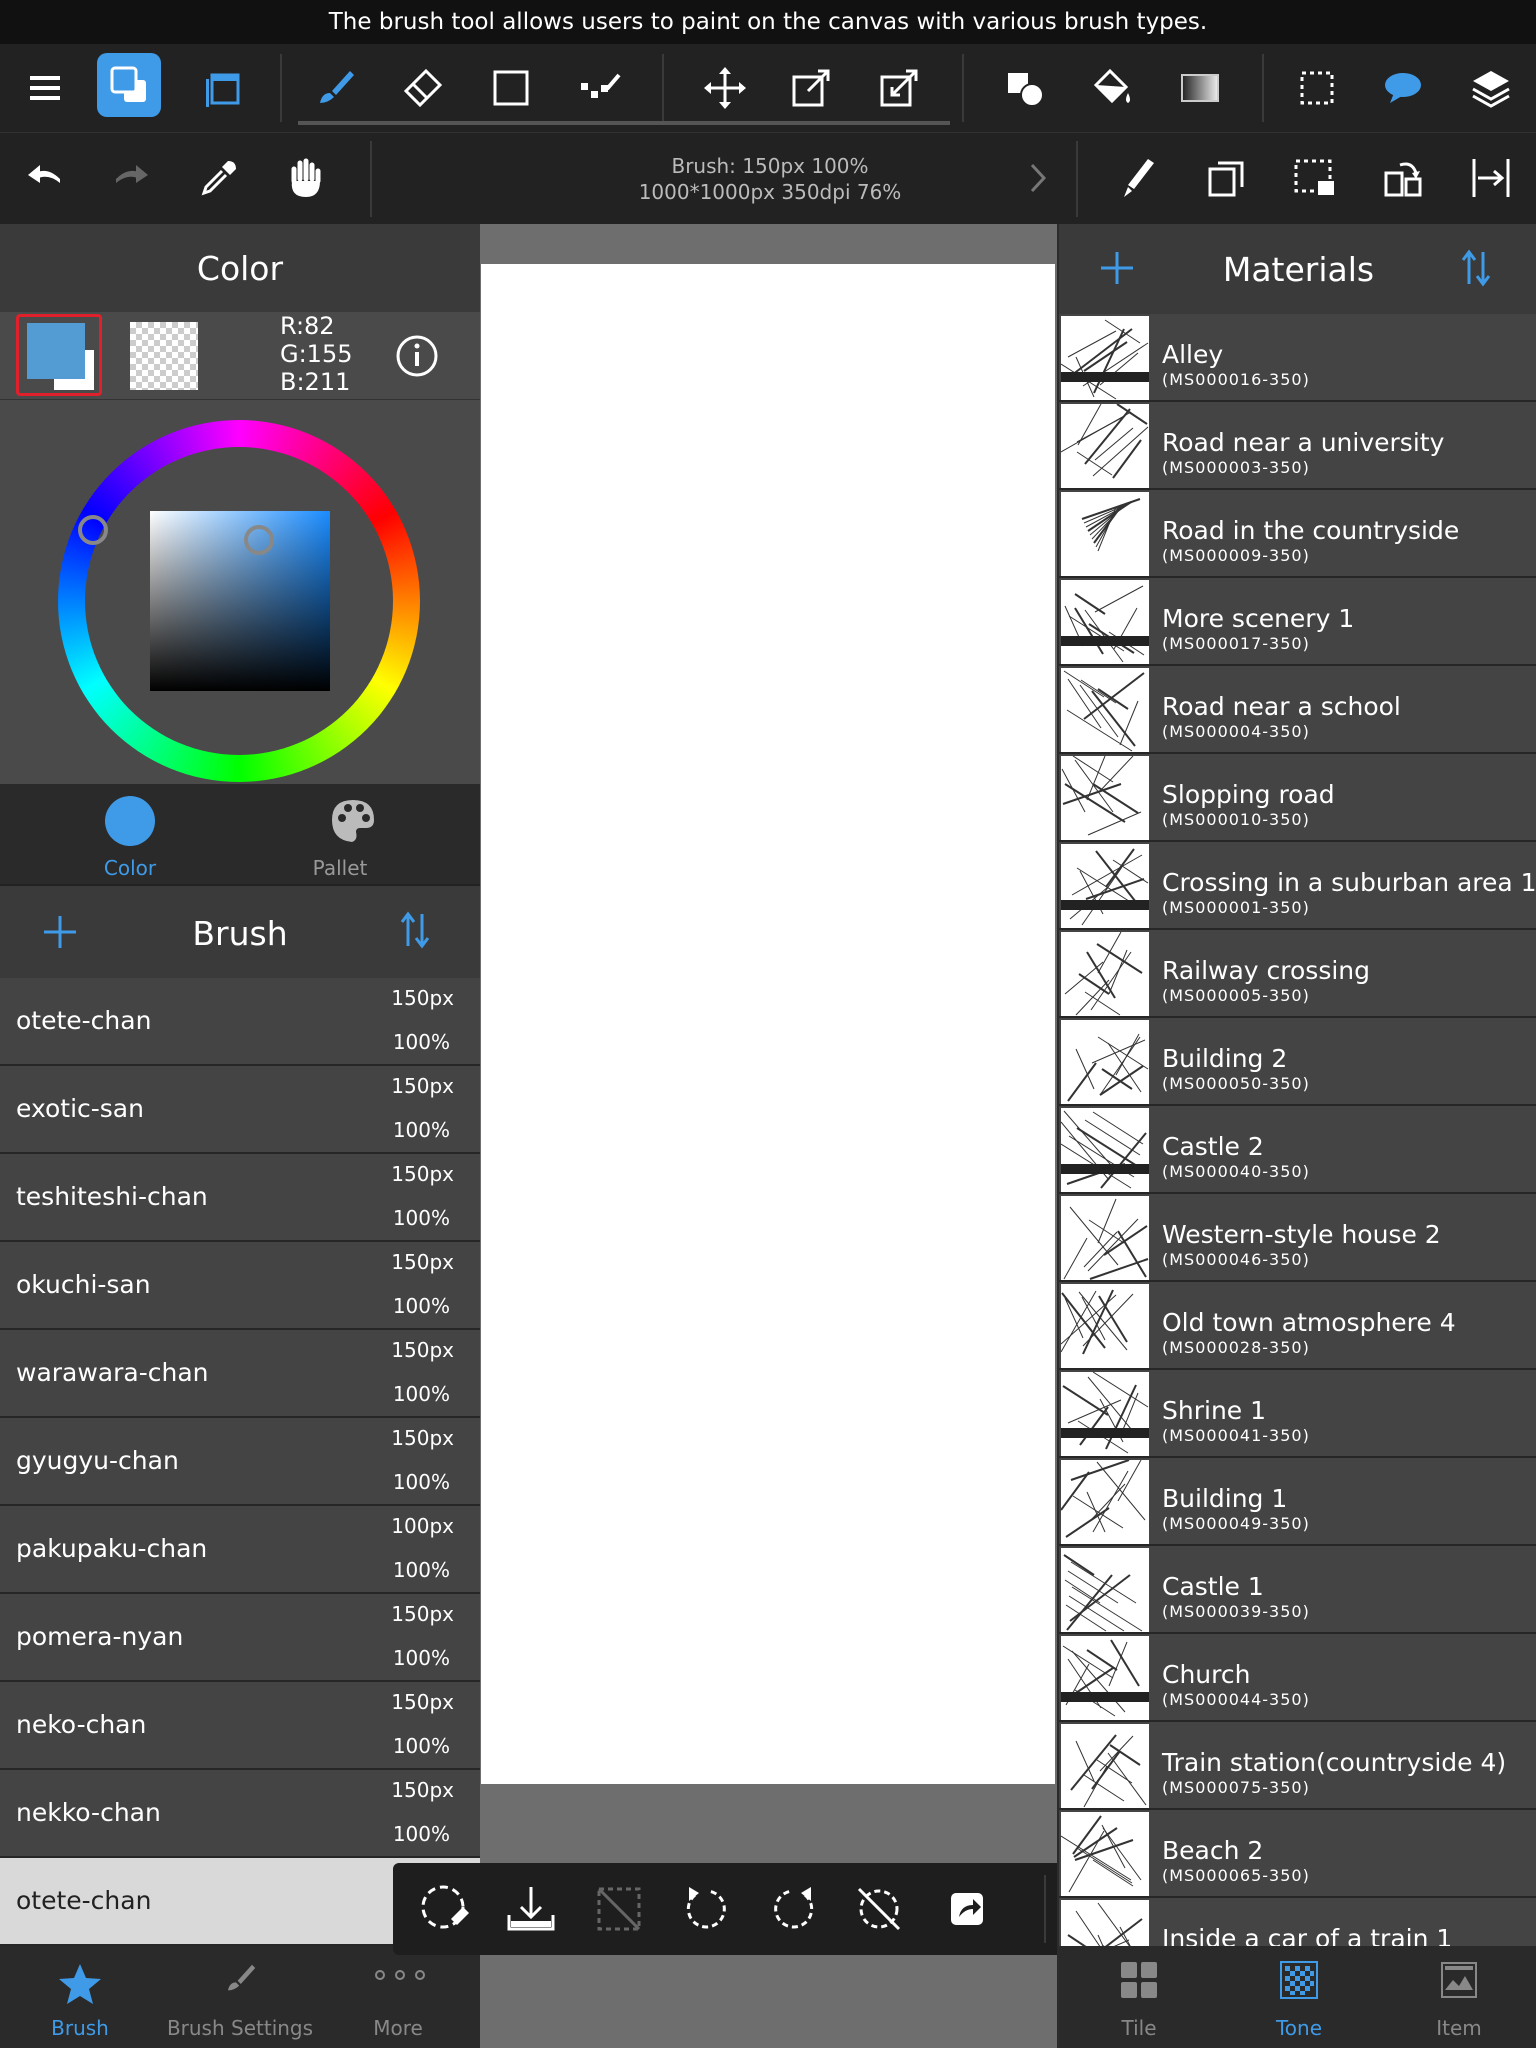 This screenshot has width=1536, height=2048. What do you see at coordinates (112, 1196) in the screenshot?
I see `brush-name: teshiteshi-chan` at bounding box center [112, 1196].